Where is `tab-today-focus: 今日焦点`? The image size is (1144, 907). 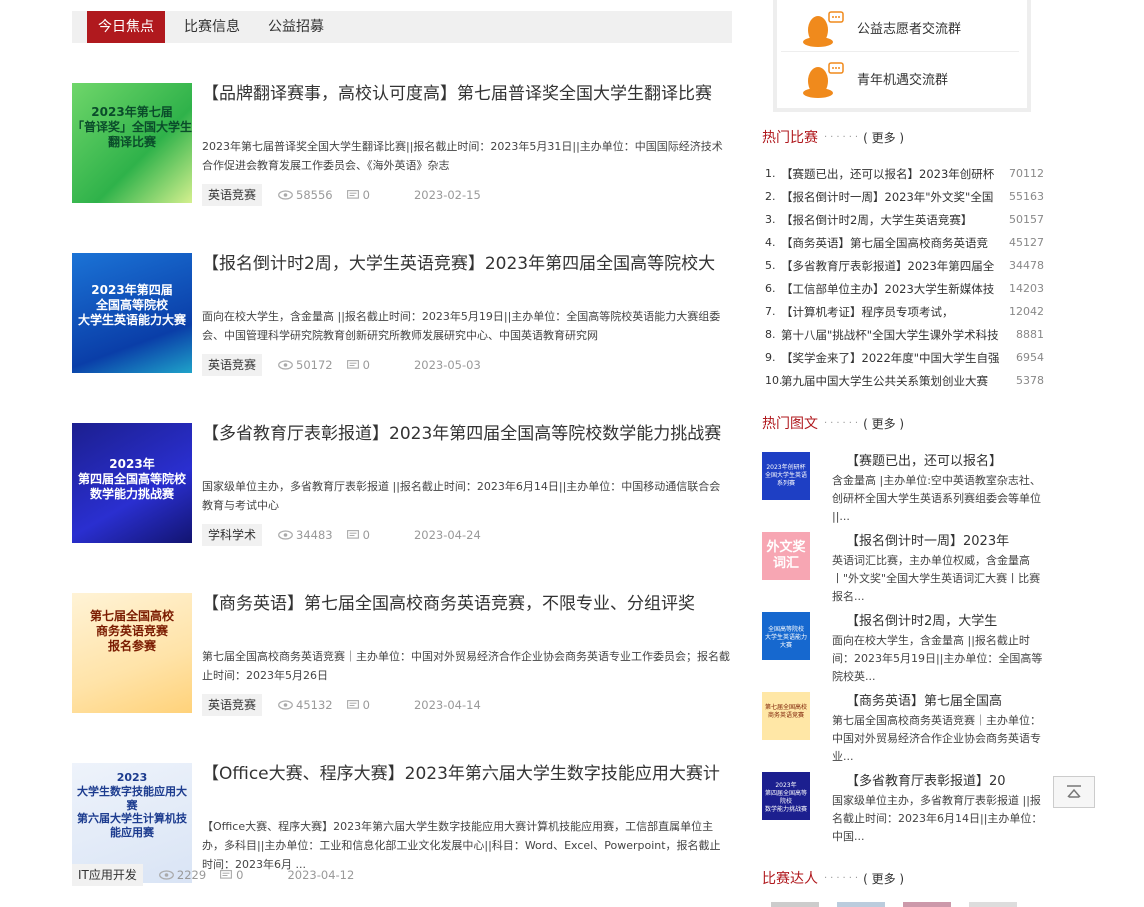
tab-today-focus: 今日焦点 is located at coordinates (126, 27).